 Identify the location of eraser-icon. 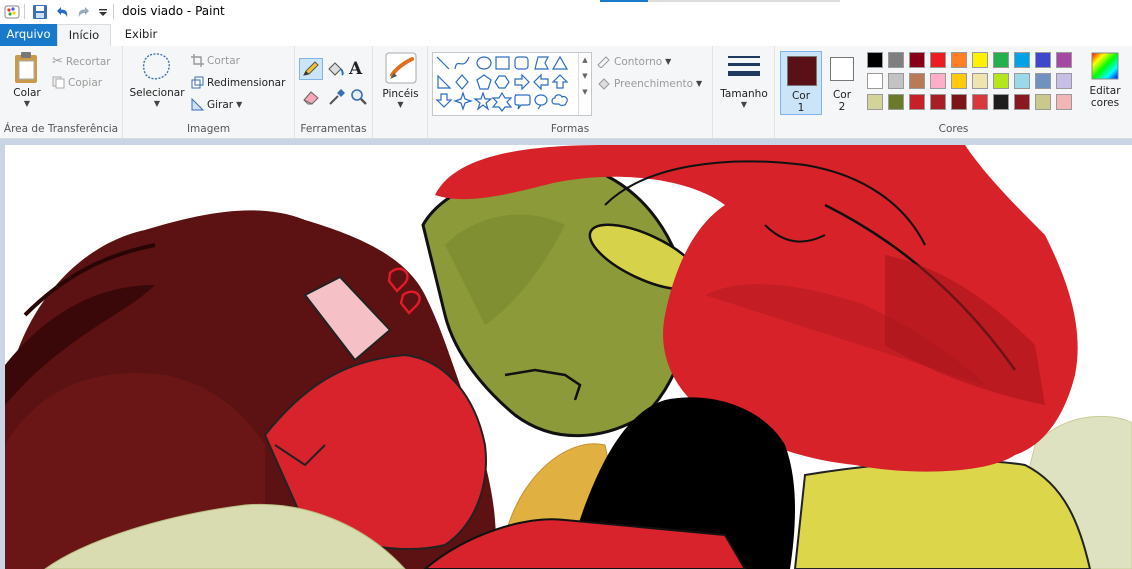
(311, 98).